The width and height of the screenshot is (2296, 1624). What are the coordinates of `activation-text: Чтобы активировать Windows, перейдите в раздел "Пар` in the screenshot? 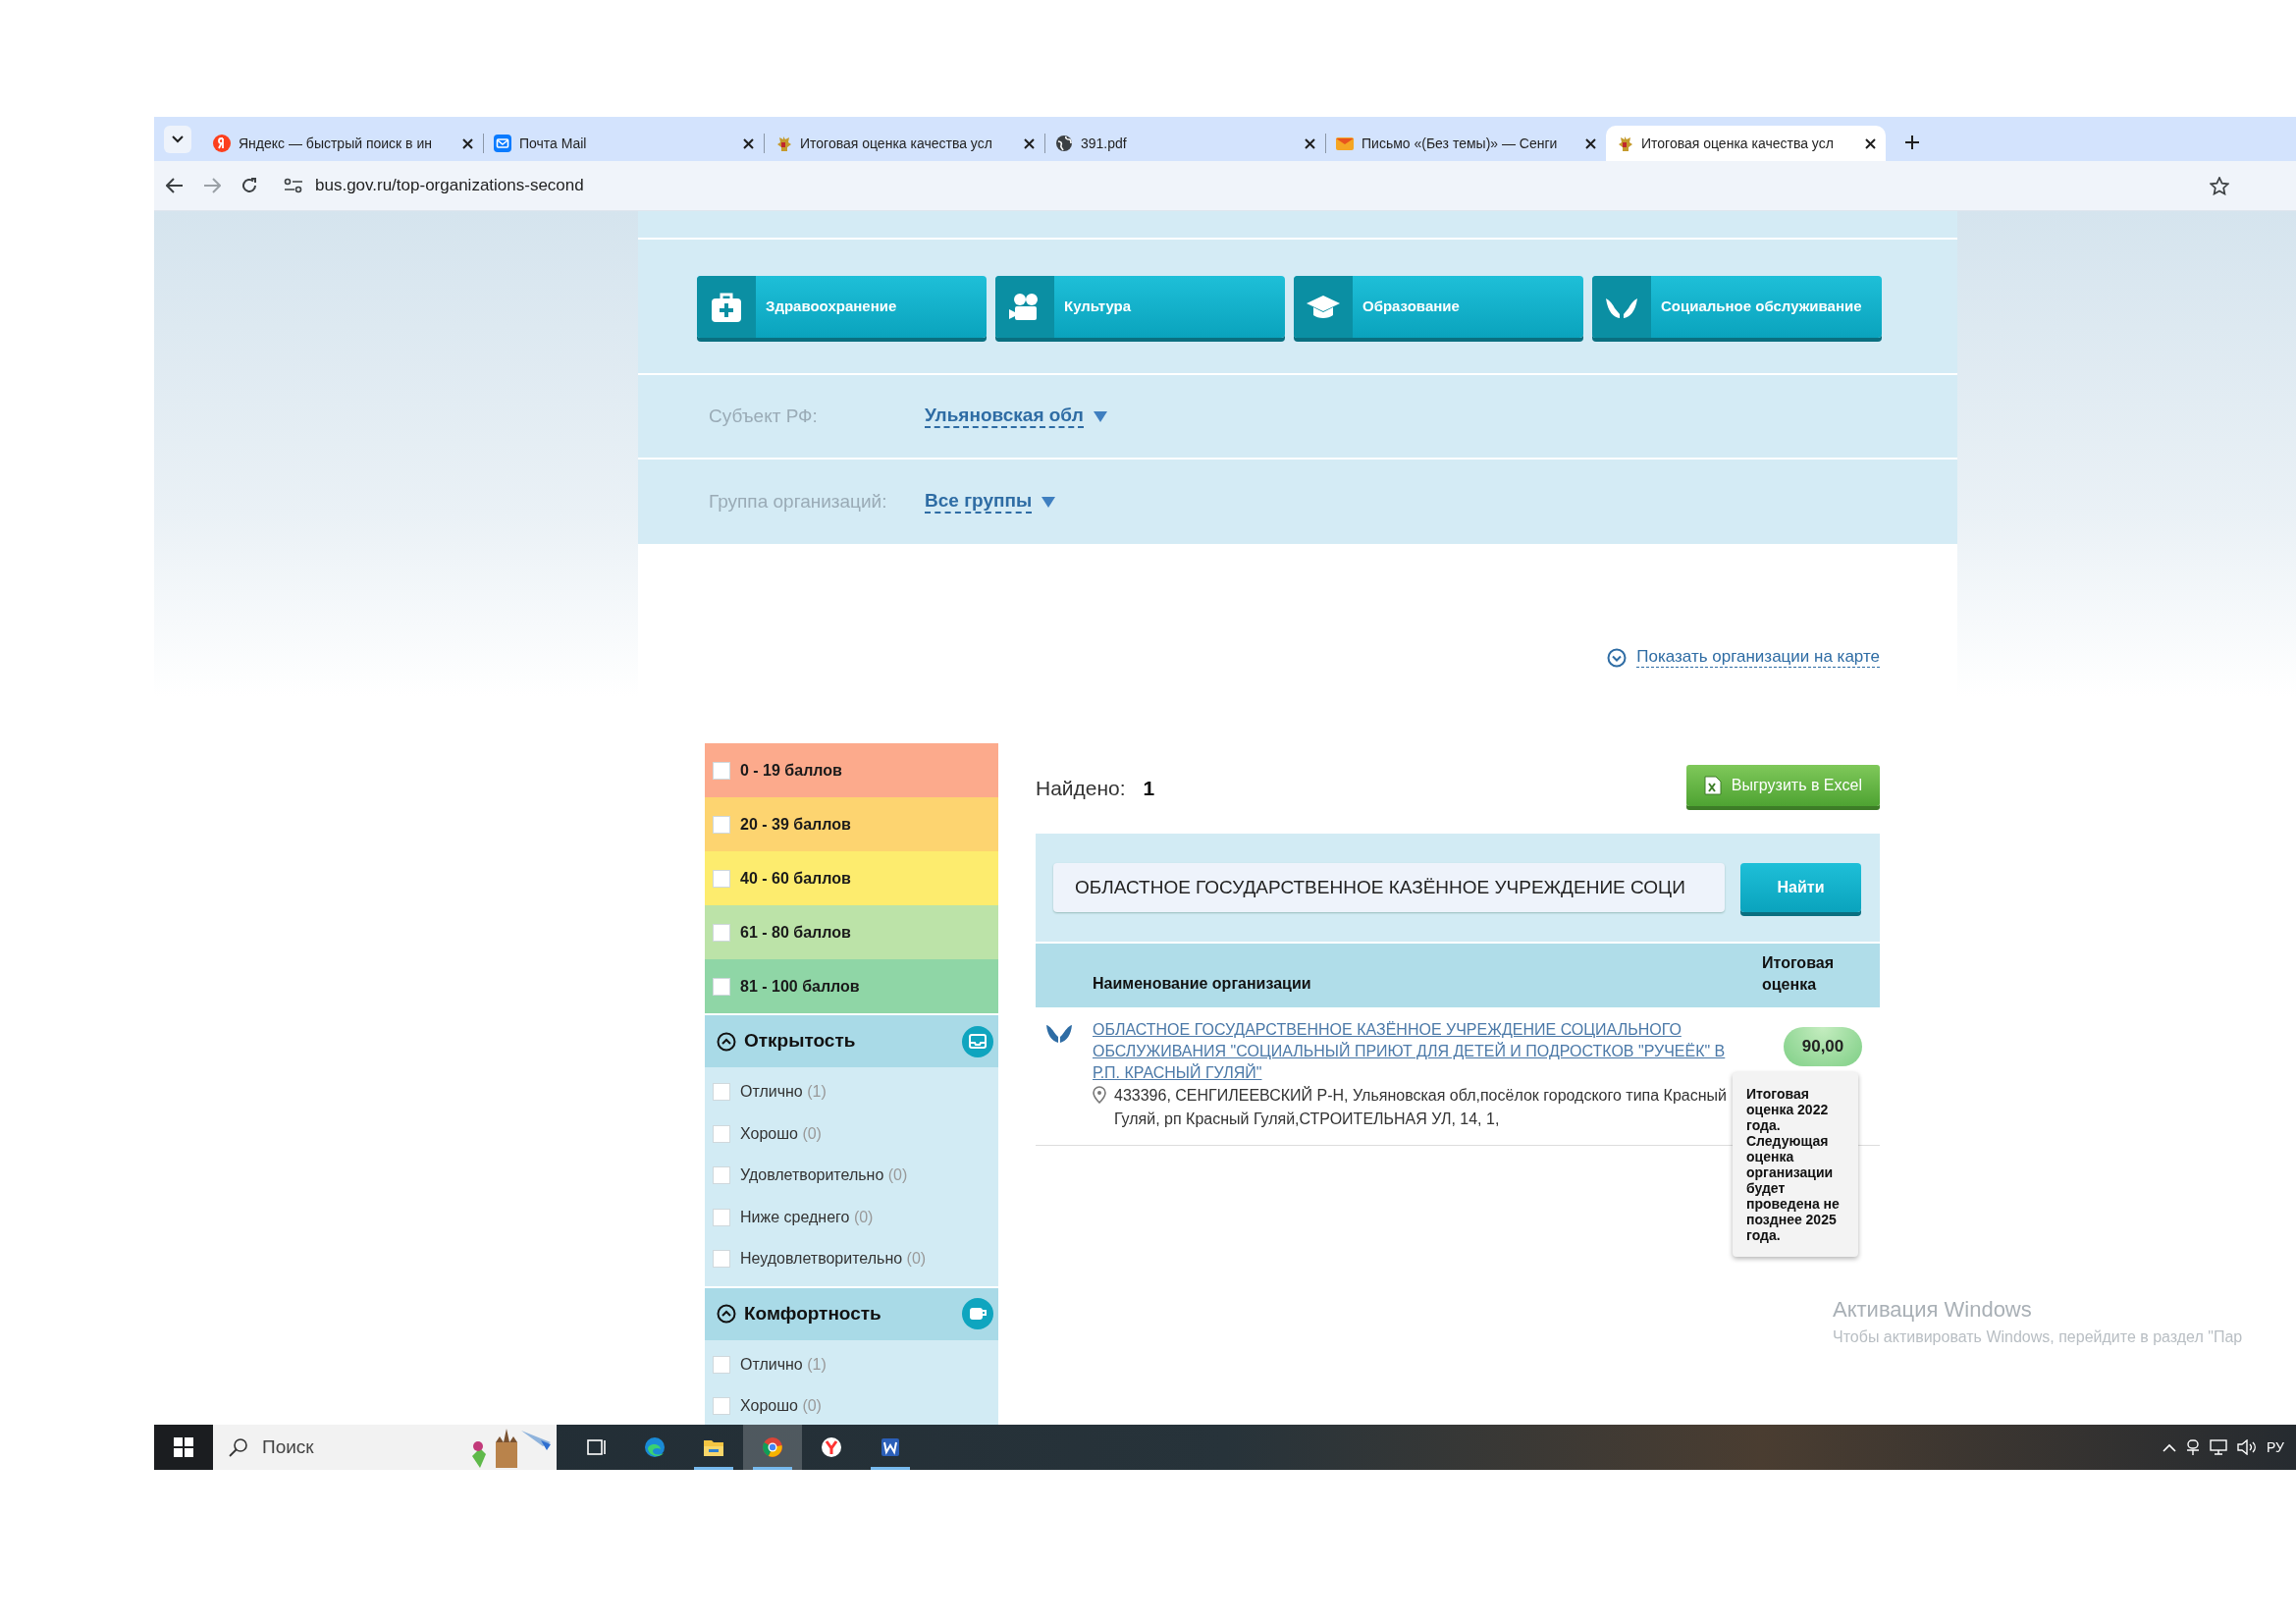 It's located at (2038, 1337).